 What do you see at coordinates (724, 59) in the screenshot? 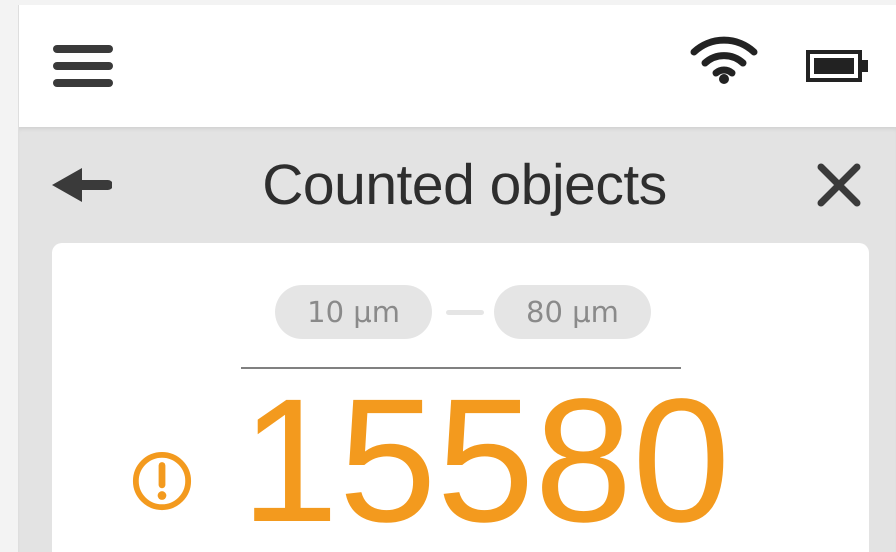
I see `wifi-icon` at bounding box center [724, 59].